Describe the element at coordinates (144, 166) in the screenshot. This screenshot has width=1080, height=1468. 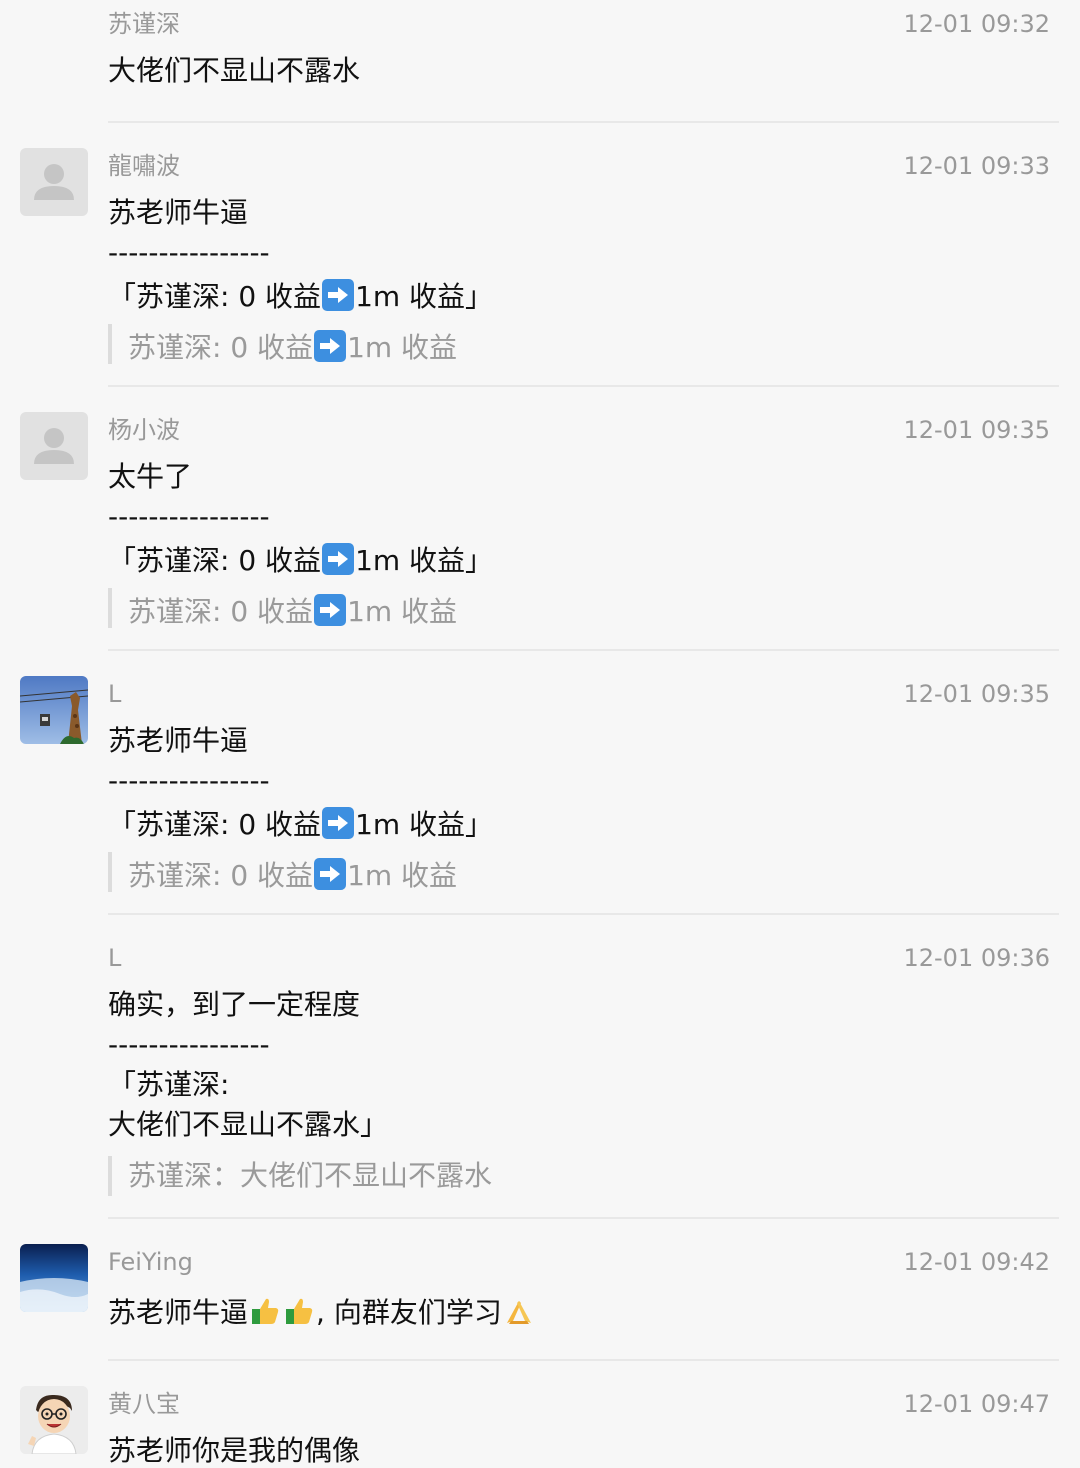
I see `sender-name: 龍嘯波` at that location.